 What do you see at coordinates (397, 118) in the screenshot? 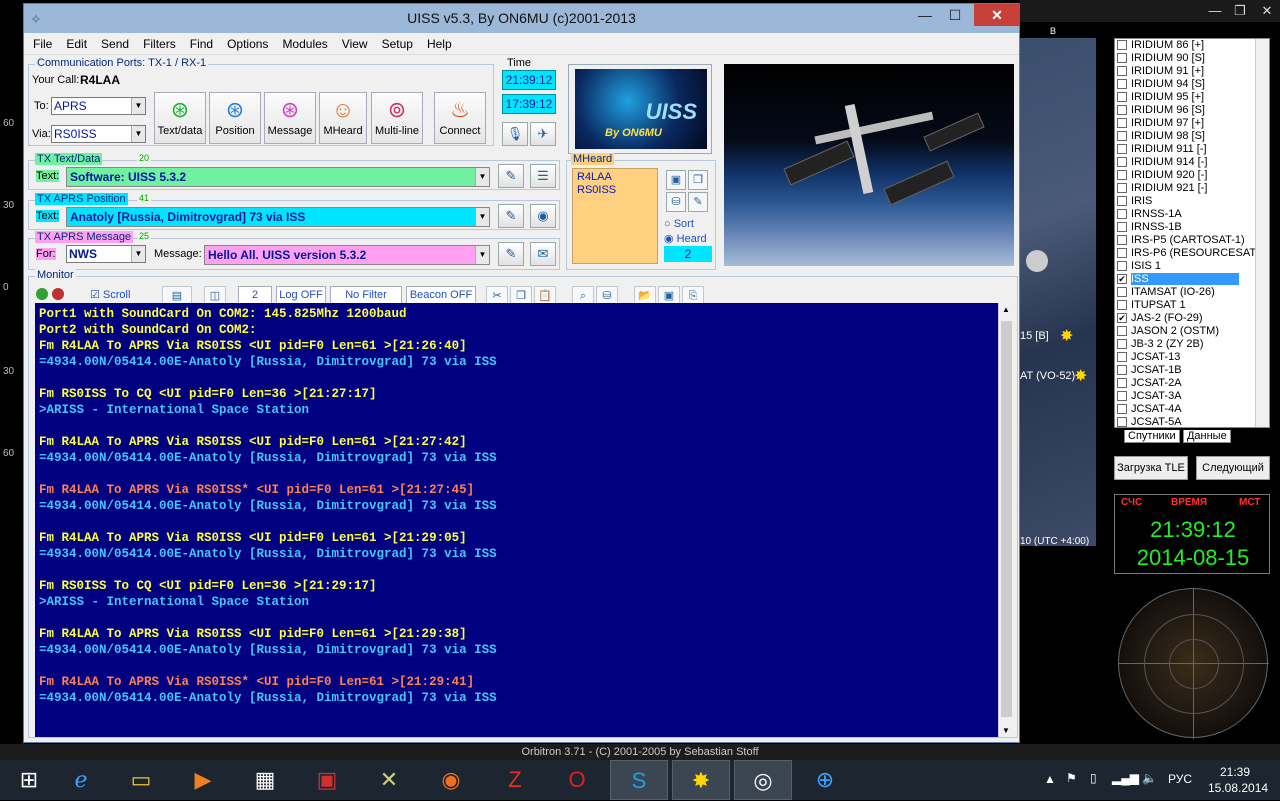
I see `multi-line-button: ⊚ Multi-line` at bounding box center [397, 118].